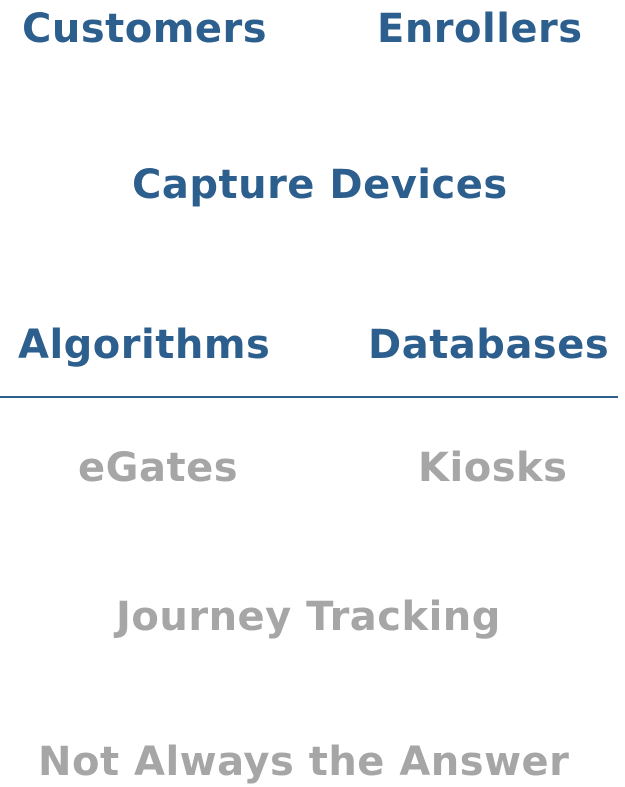 This screenshot has height=787, width=625. I want to click on label-customers: Customers, so click(145, 29).